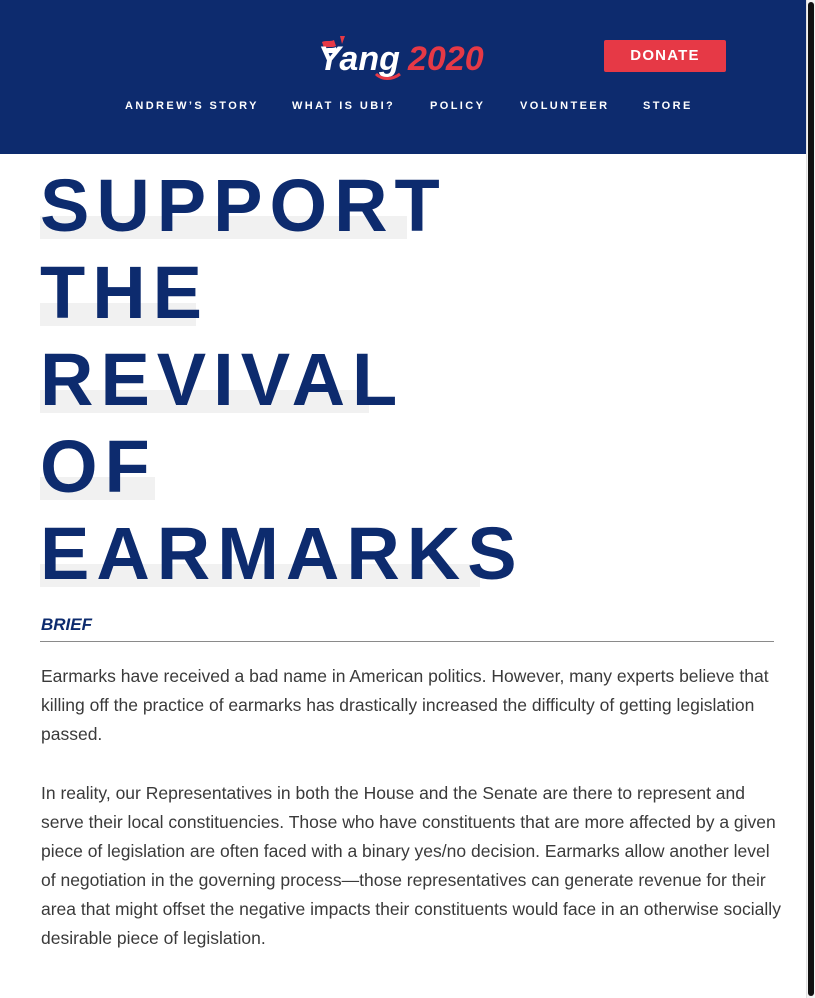 Image resolution: width=815 pixels, height=998 pixels. Describe the element at coordinates (192, 106) in the screenshot. I see `nav-item-andrews-story: ANDREW’S STORY` at that location.